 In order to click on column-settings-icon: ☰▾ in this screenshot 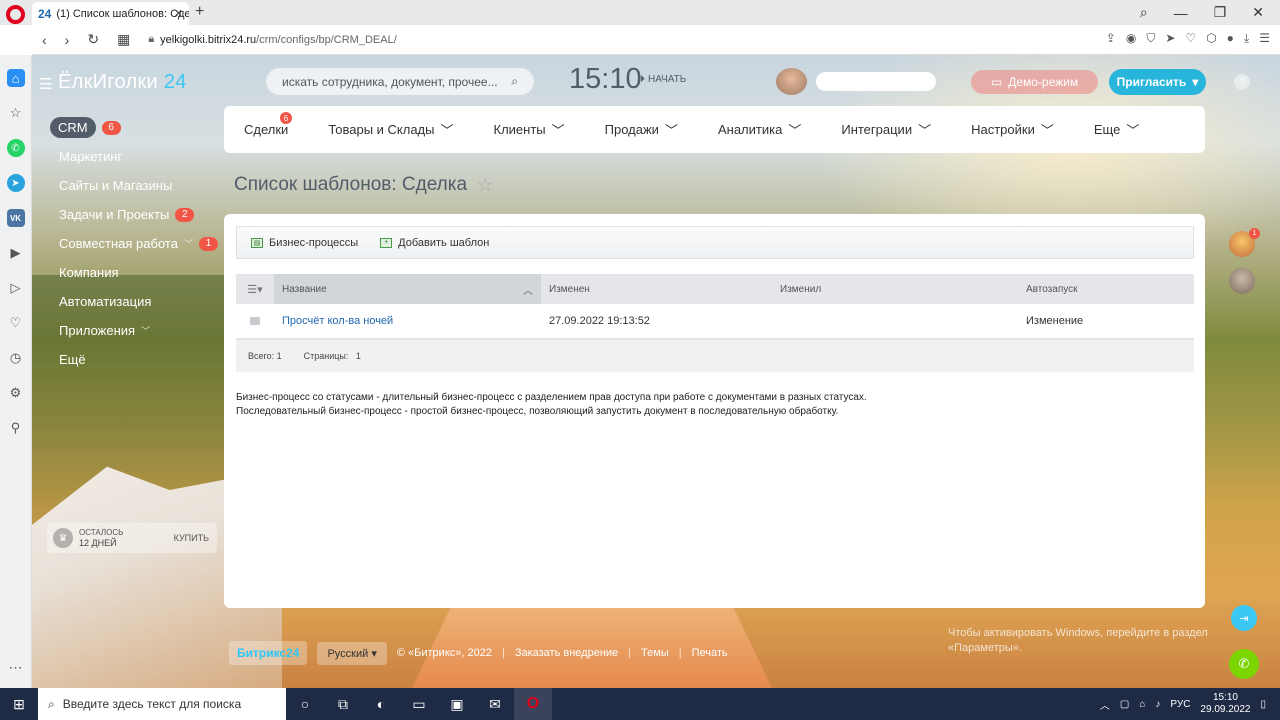, I will do `click(255, 289)`.